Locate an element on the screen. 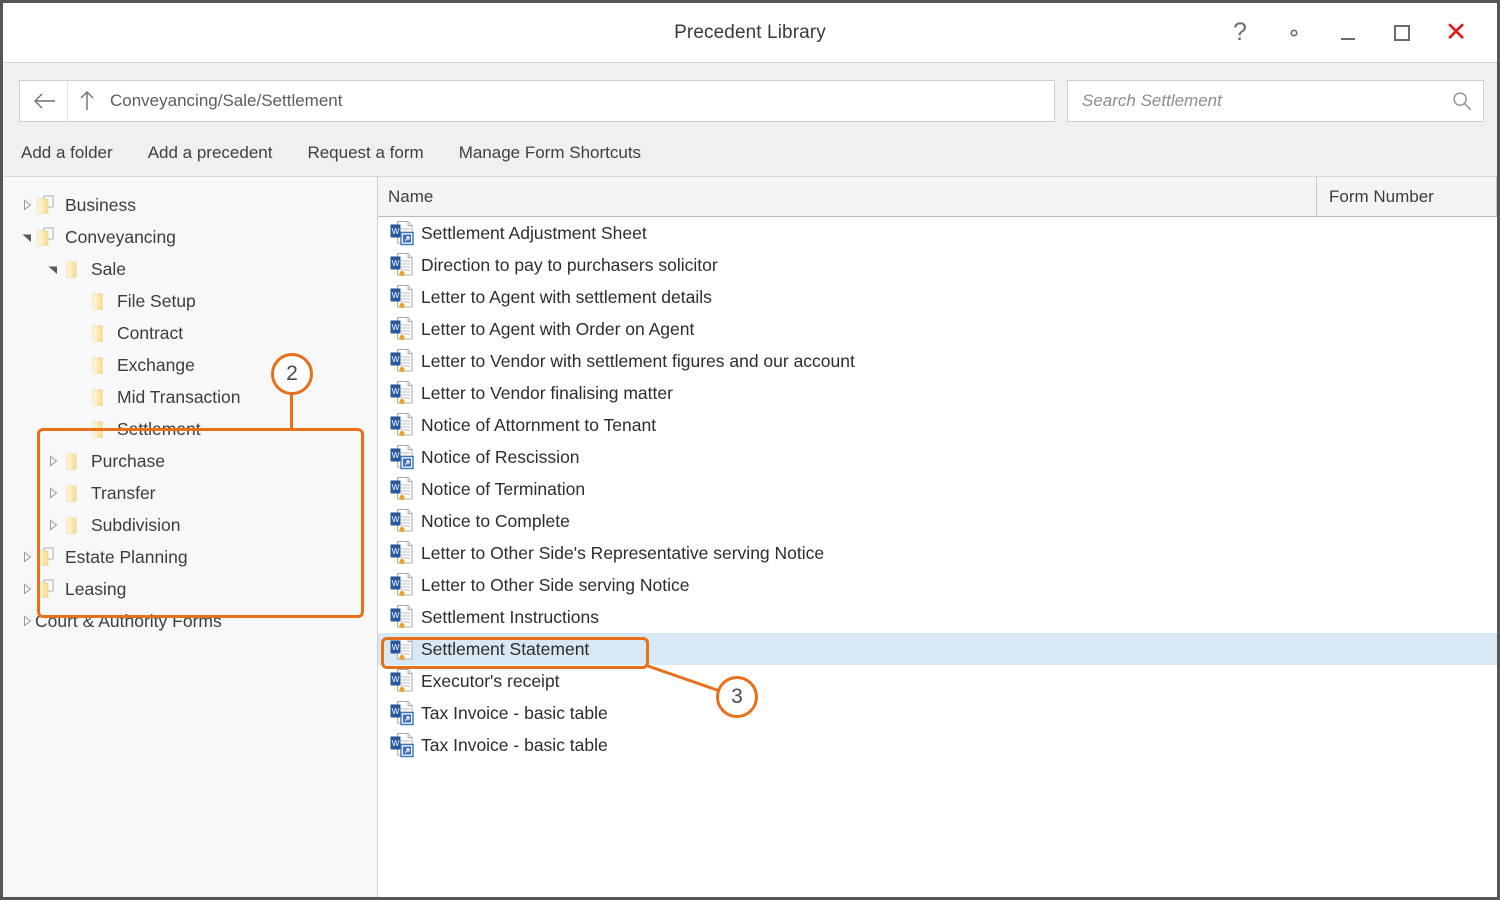 The image size is (1500, 900). tree-item-label: Sale is located at coordinates (109, 268).